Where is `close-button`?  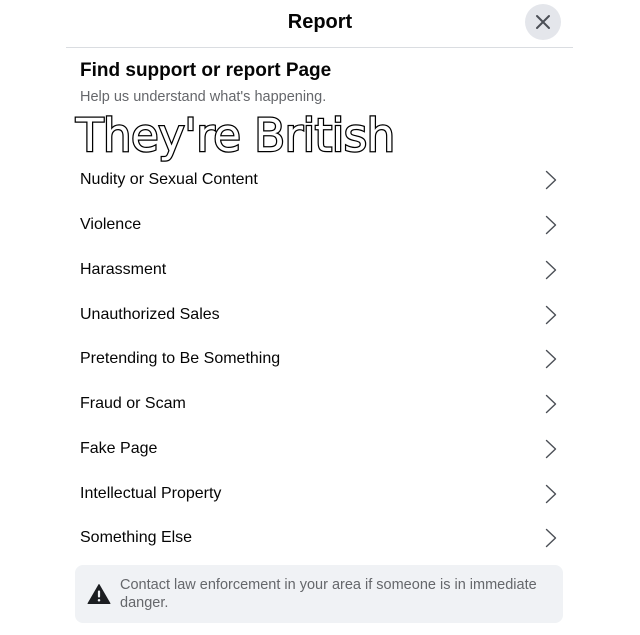
close-button is located at coordinates (543, 22).